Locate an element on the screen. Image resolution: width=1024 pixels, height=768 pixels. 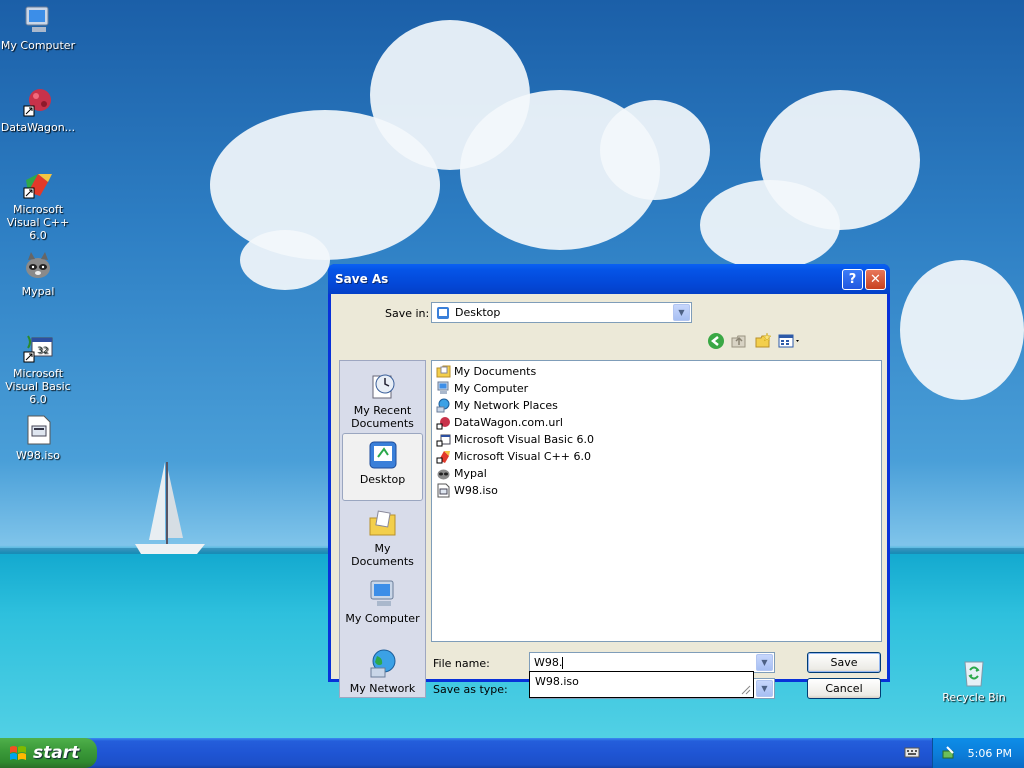
place-desktop: Desktop is located at coordinates (382, 467).